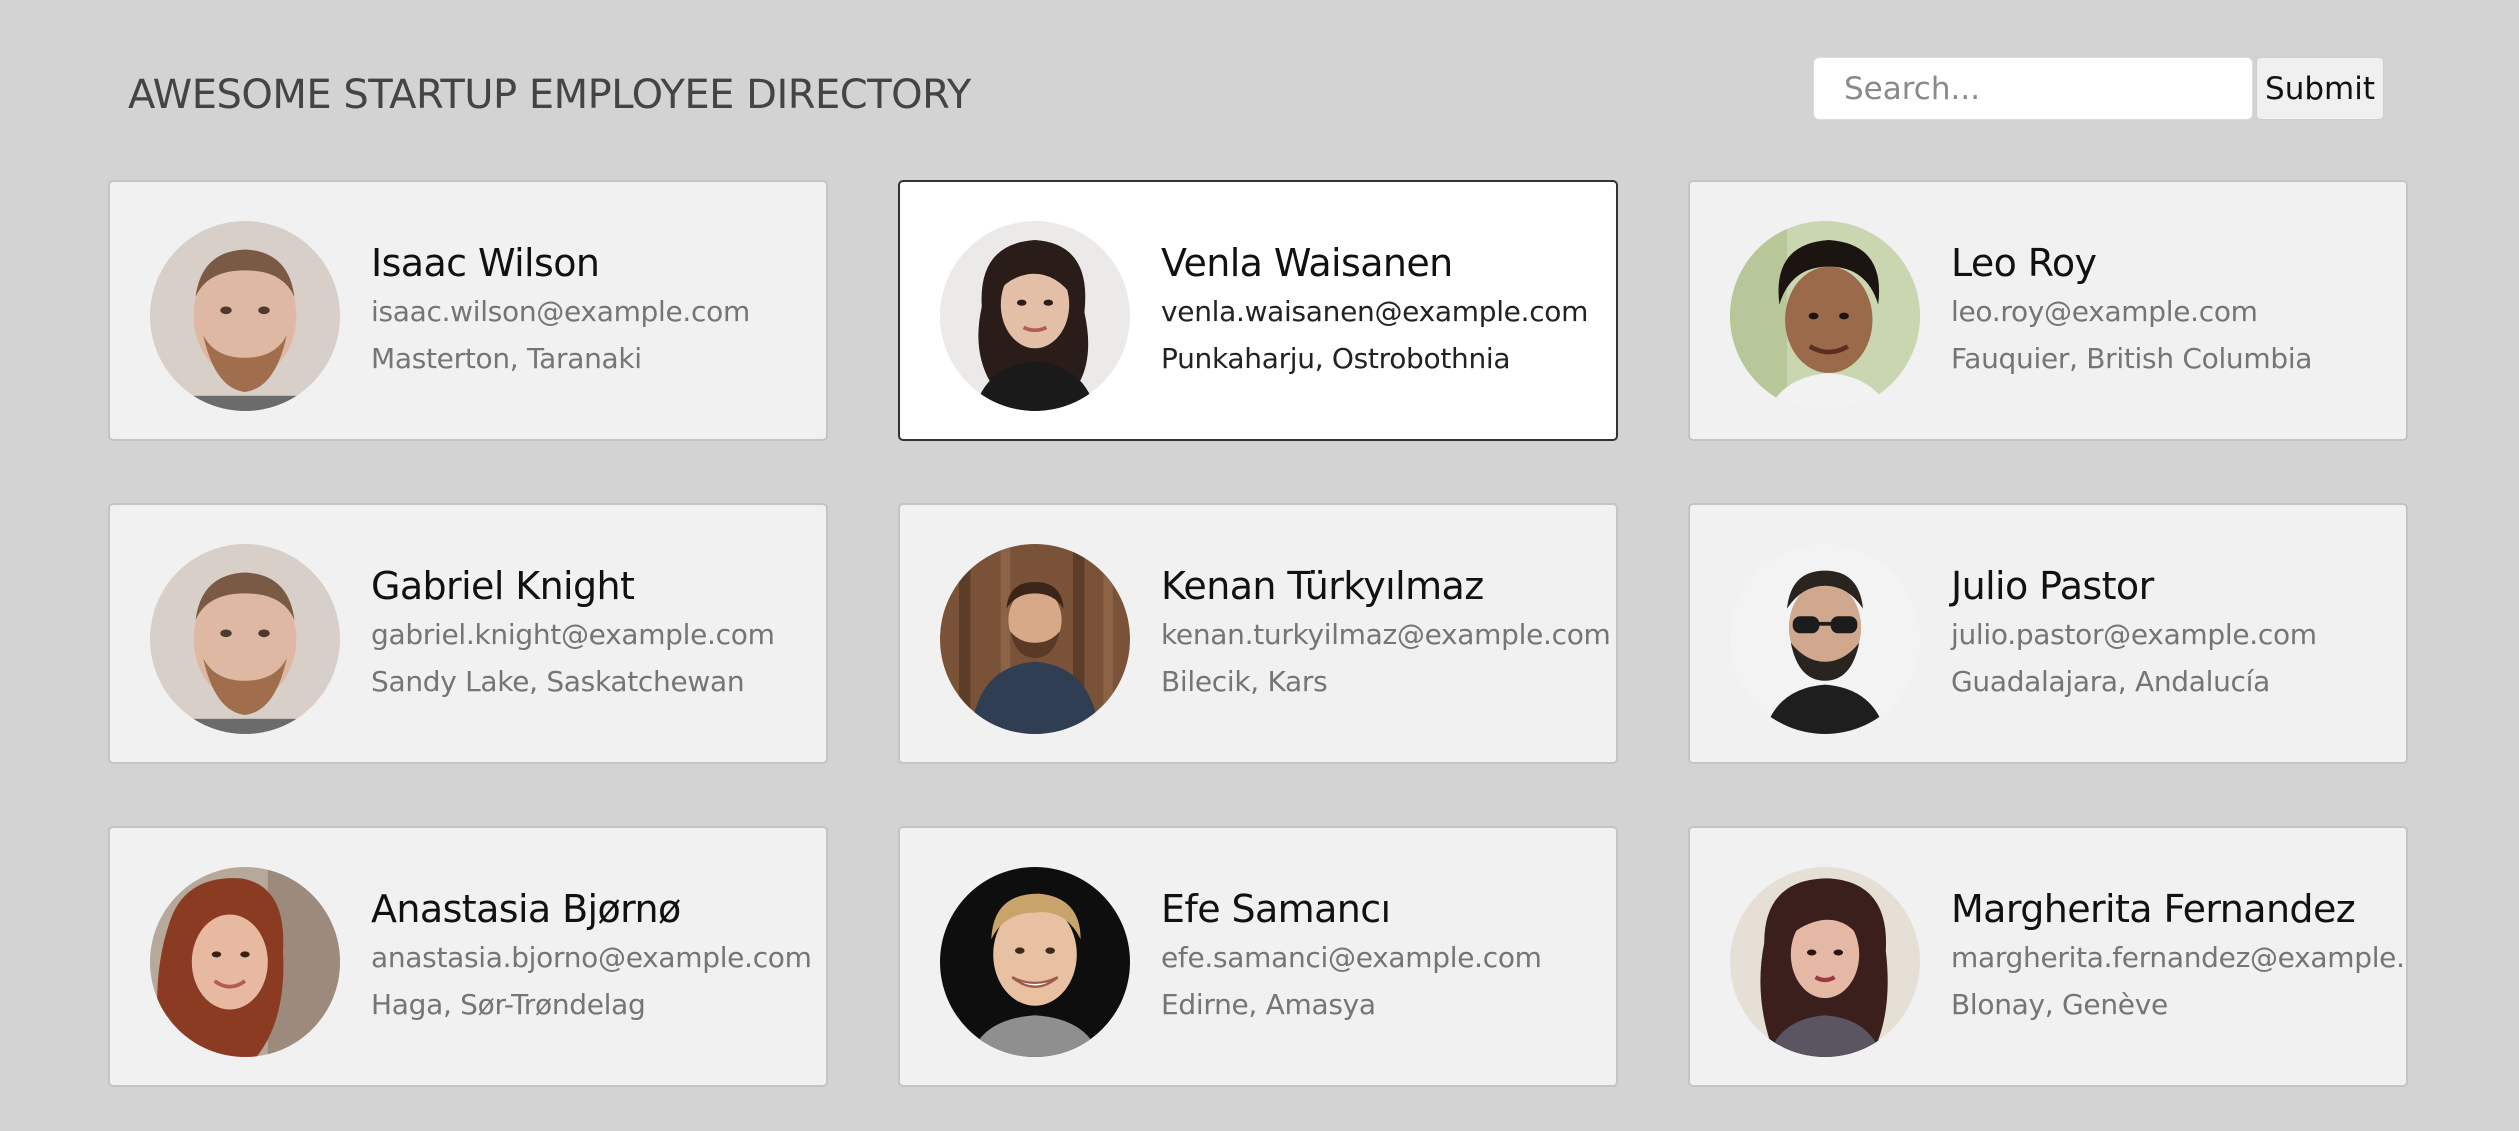  I want to click on page-title: AWESOME STARTUP EMPLOYEE DIRECTORY, so click(549, 95).